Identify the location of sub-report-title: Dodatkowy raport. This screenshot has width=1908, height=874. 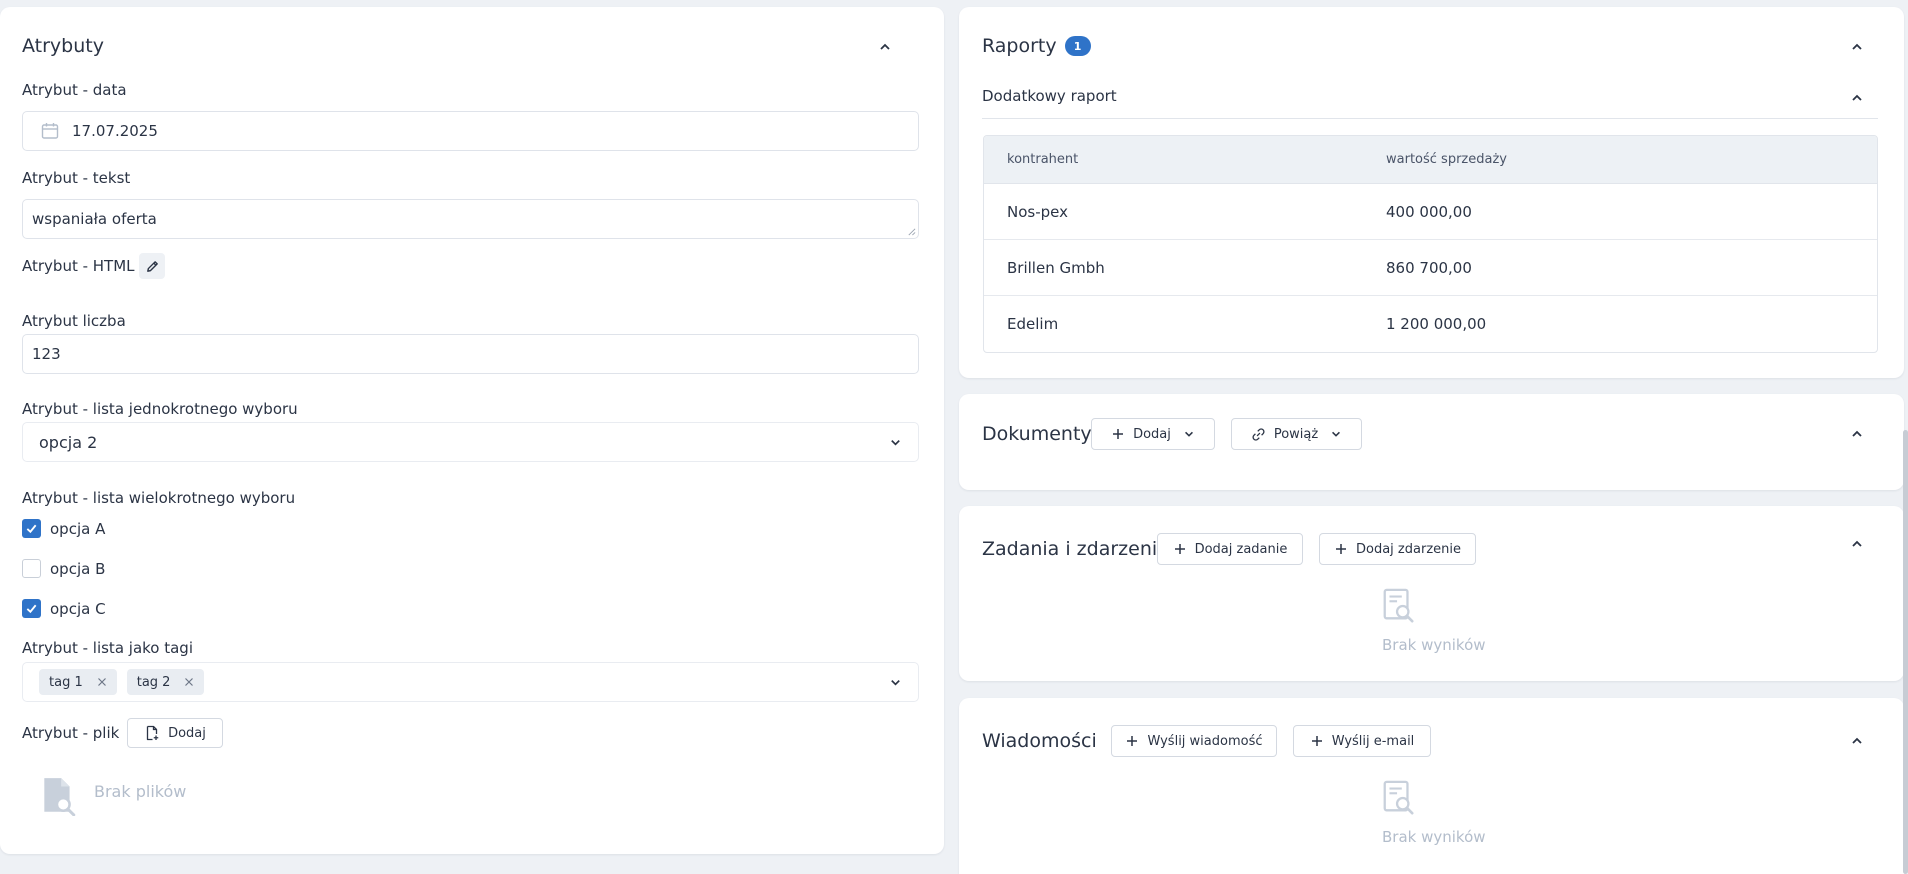
(1049, 96).